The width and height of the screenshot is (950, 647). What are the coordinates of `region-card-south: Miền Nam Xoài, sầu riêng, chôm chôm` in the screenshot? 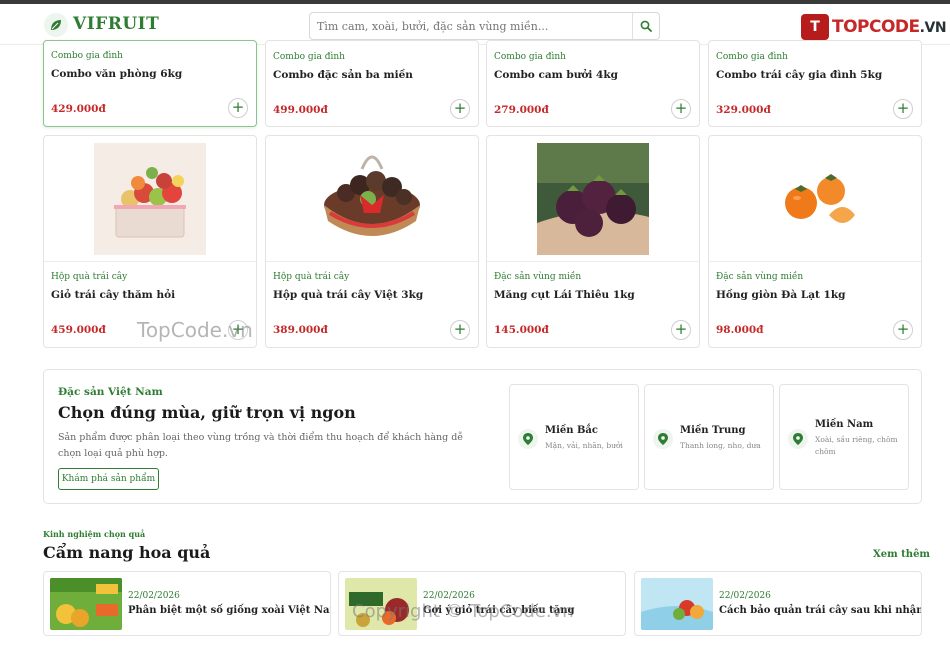 It's located at (844, 437).